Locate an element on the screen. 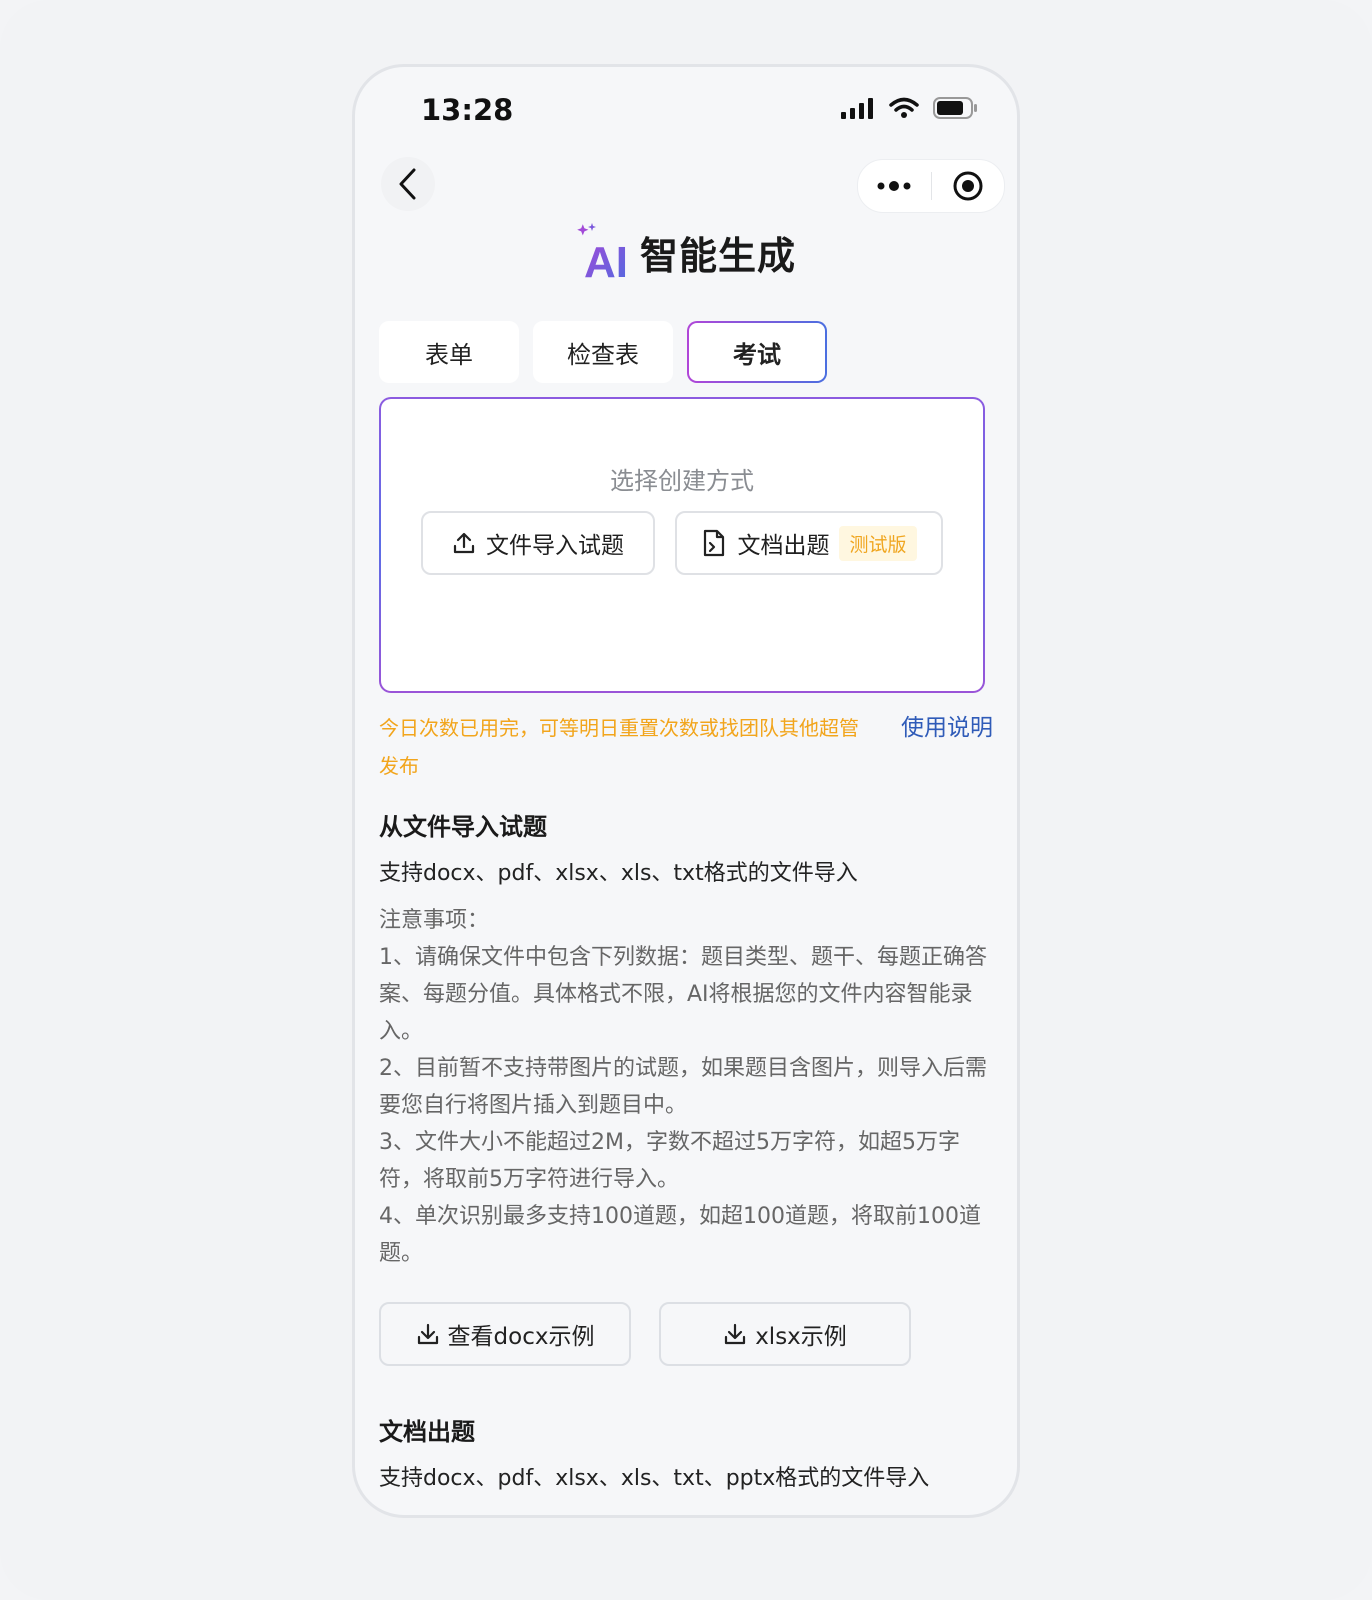 The height and width of the screenshot is (1600, 1372). usage-guide-link: 使用说明 is located at coordinates (947, 728).